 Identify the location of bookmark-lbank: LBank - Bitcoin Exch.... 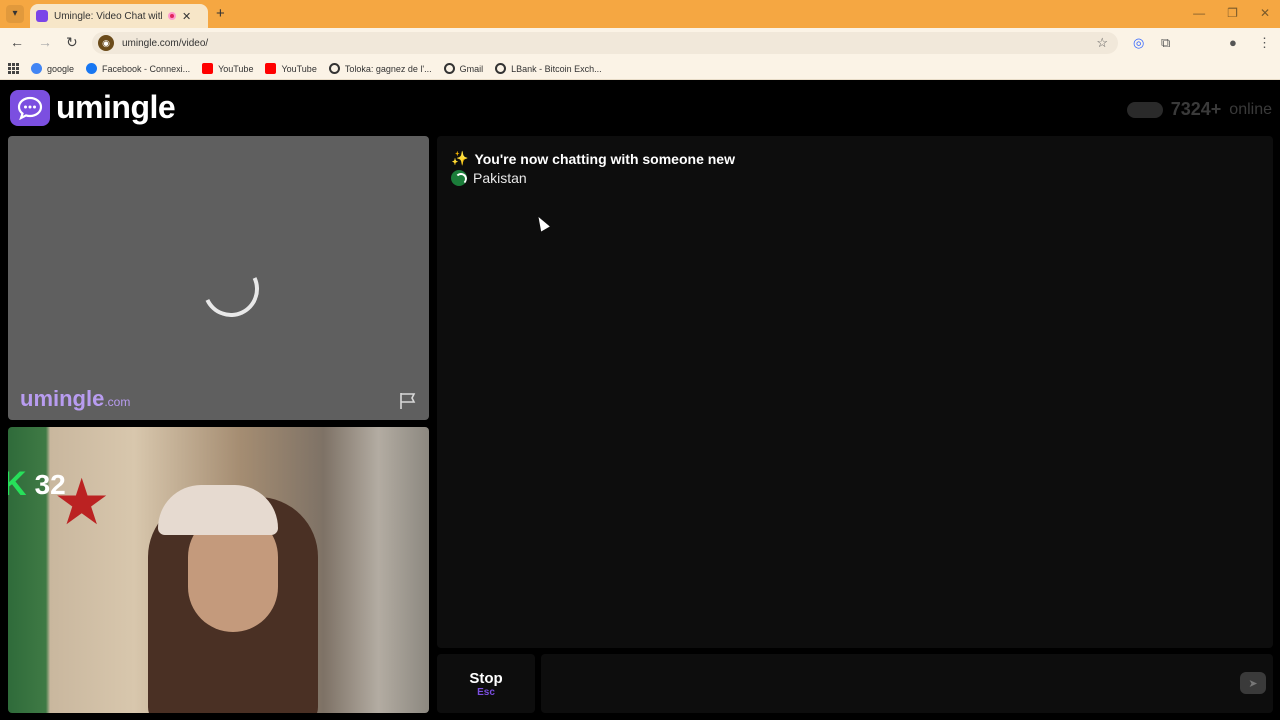
(548, 68).